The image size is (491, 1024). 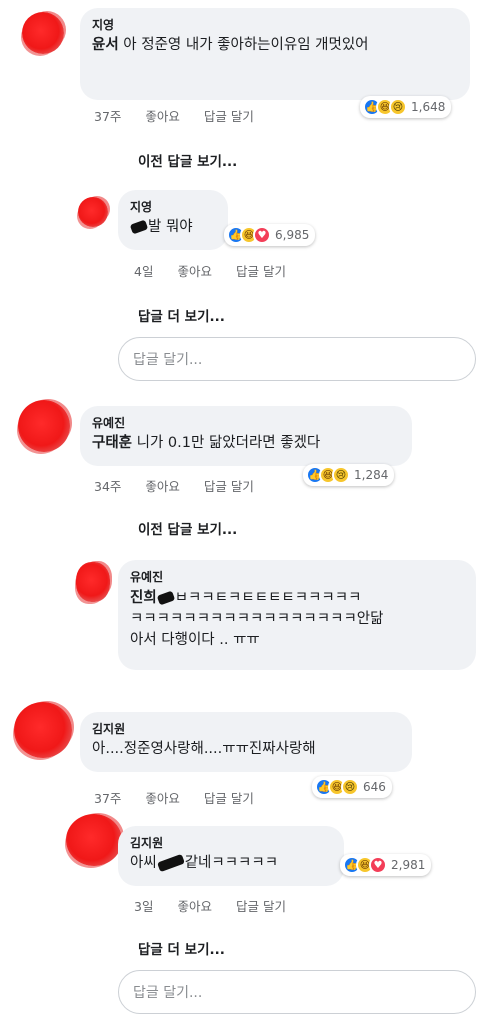 I want to click on reaction-summary: 👍 😆 😢 1,284, so click(x=349, y=475).